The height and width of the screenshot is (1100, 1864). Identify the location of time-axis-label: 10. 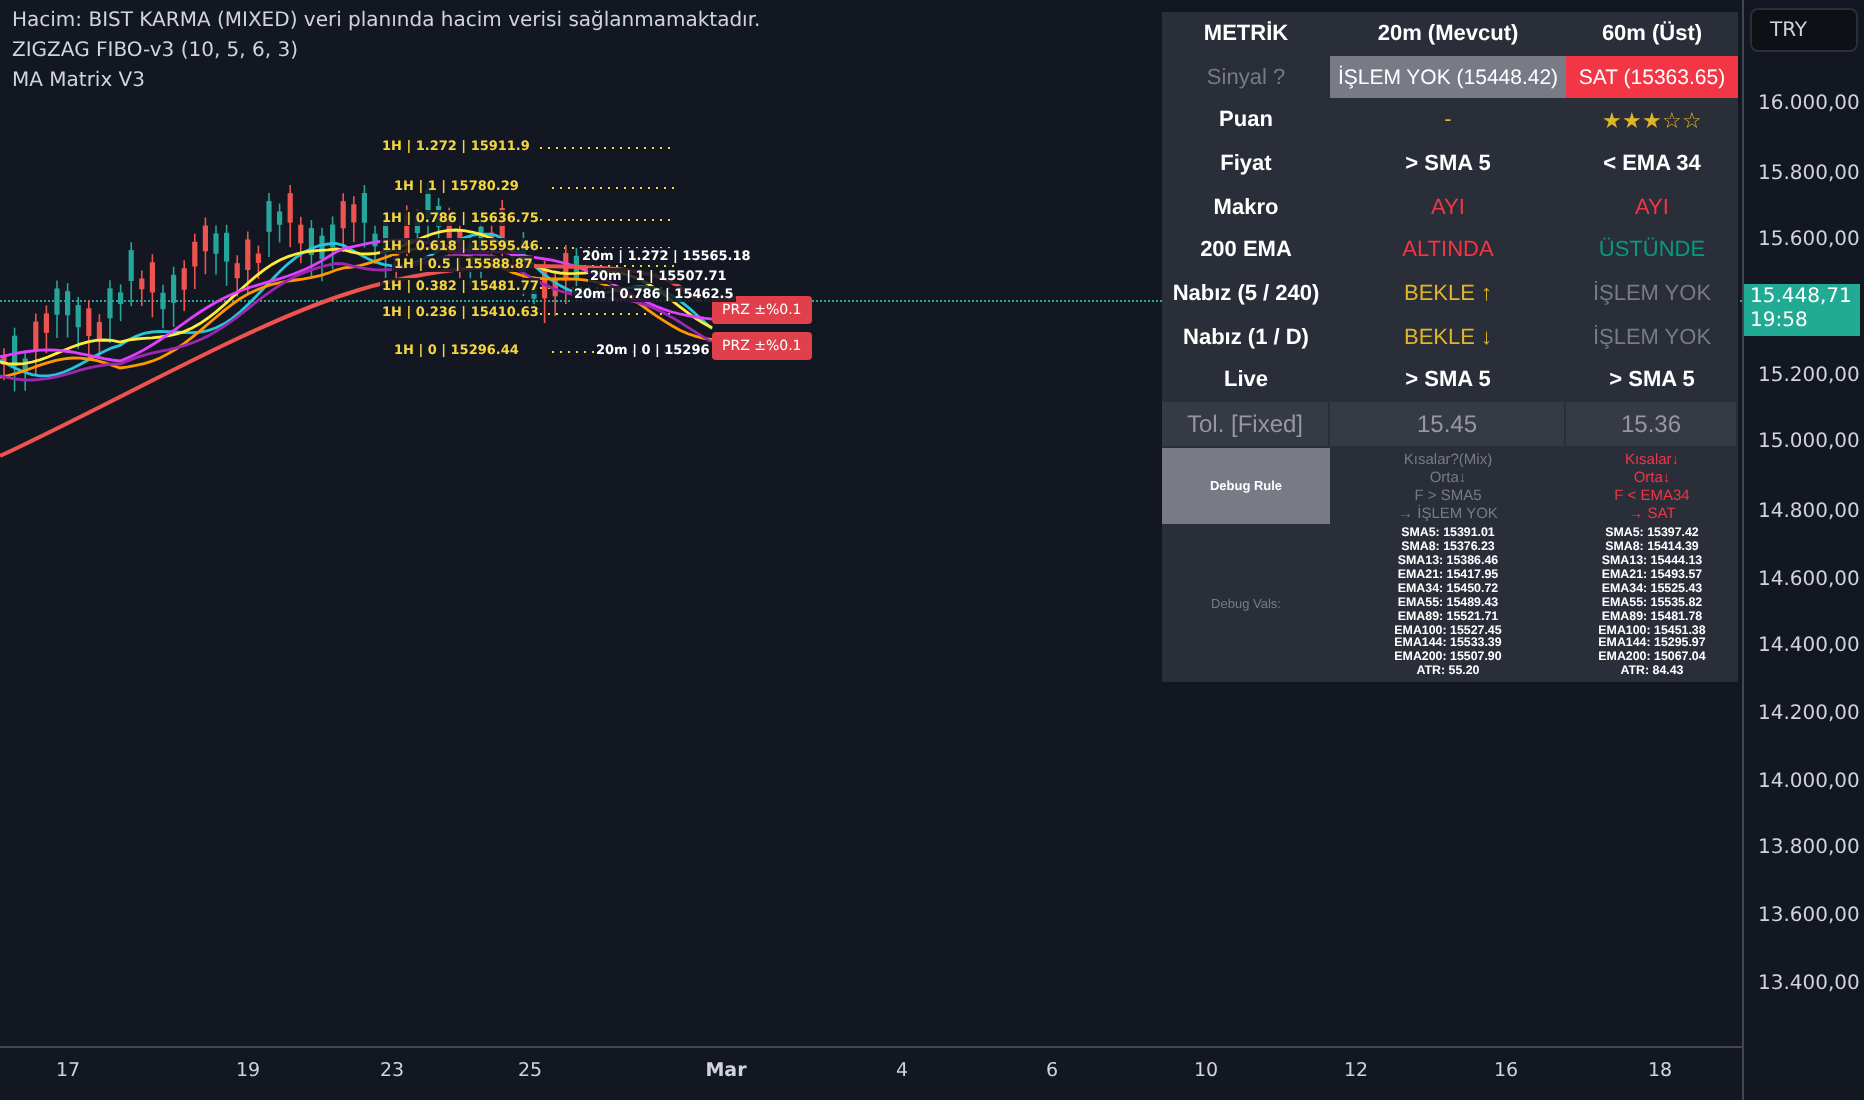
(1206, 1071).